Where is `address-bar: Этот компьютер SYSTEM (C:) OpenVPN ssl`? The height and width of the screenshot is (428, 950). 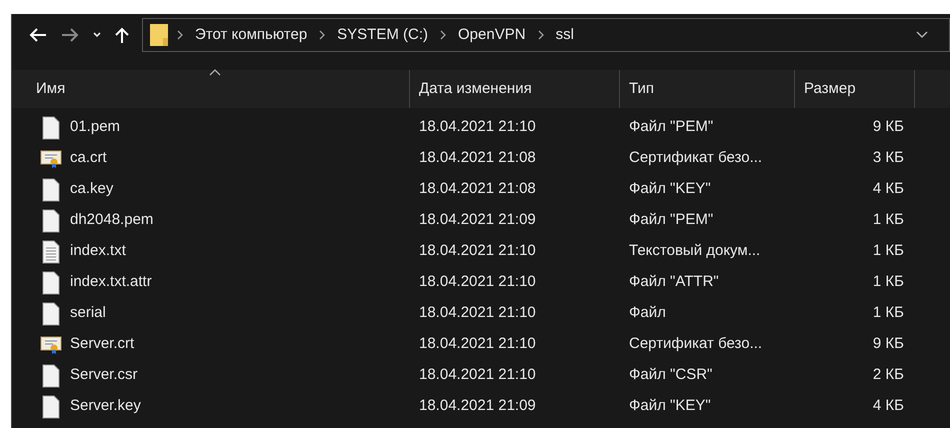
address-bar: Этот компьютер SYSTEM (C:) OpenVPN ssl is located at coordinates (546, 35).